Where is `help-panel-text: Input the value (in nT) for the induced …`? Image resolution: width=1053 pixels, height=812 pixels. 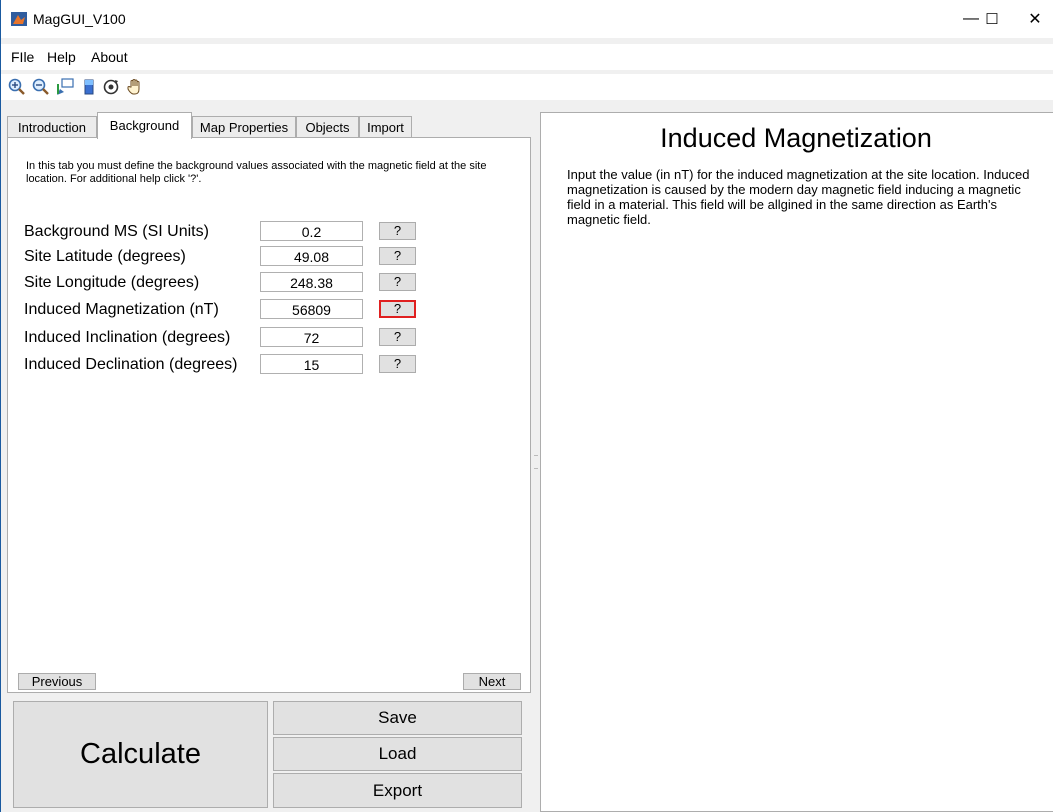
help-panel-text: Input the value (in nT) for the induced … is located at coordinates (798, 197).